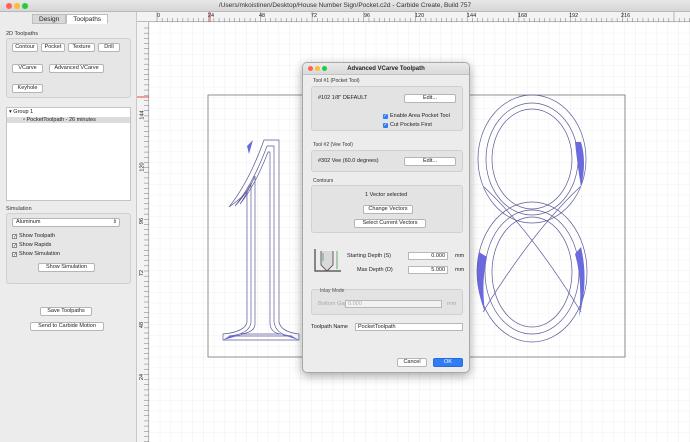 The image size is (690, 442). I want to click on ruler-top-label: 0, so click(159, 16).